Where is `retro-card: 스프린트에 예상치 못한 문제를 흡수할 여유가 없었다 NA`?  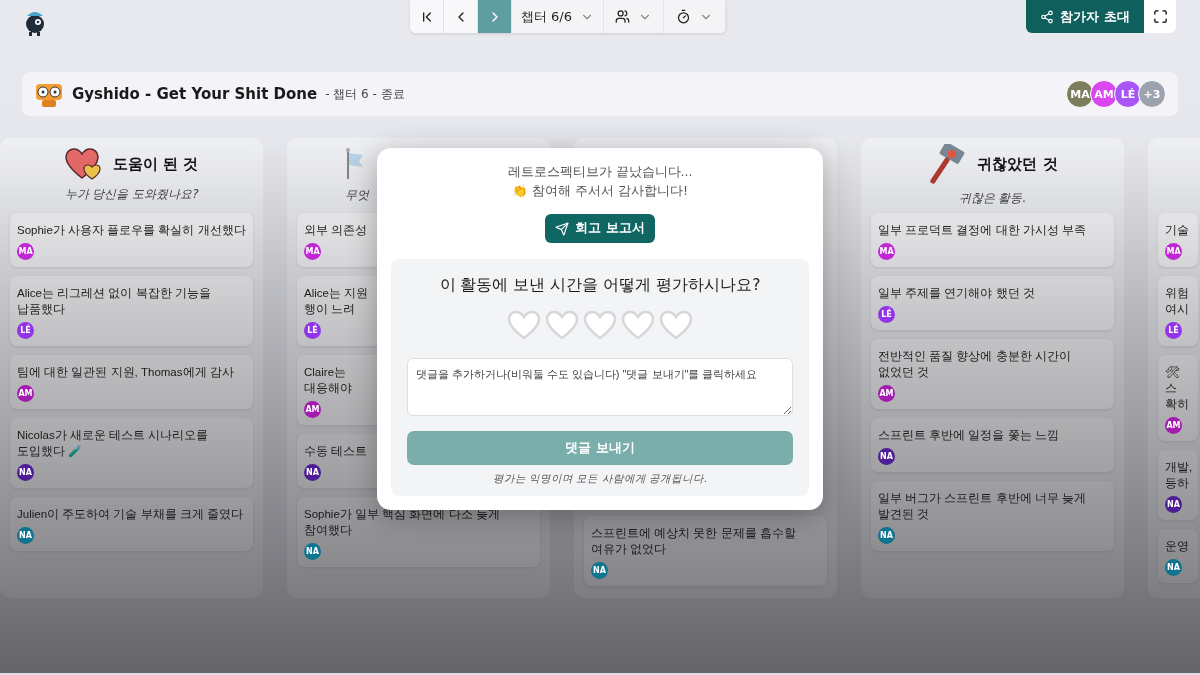 retro-card: 스프린트에 예상치 못한 문제를 흡수할 여유가 없었다 NA is located at coordinates (705, 551).